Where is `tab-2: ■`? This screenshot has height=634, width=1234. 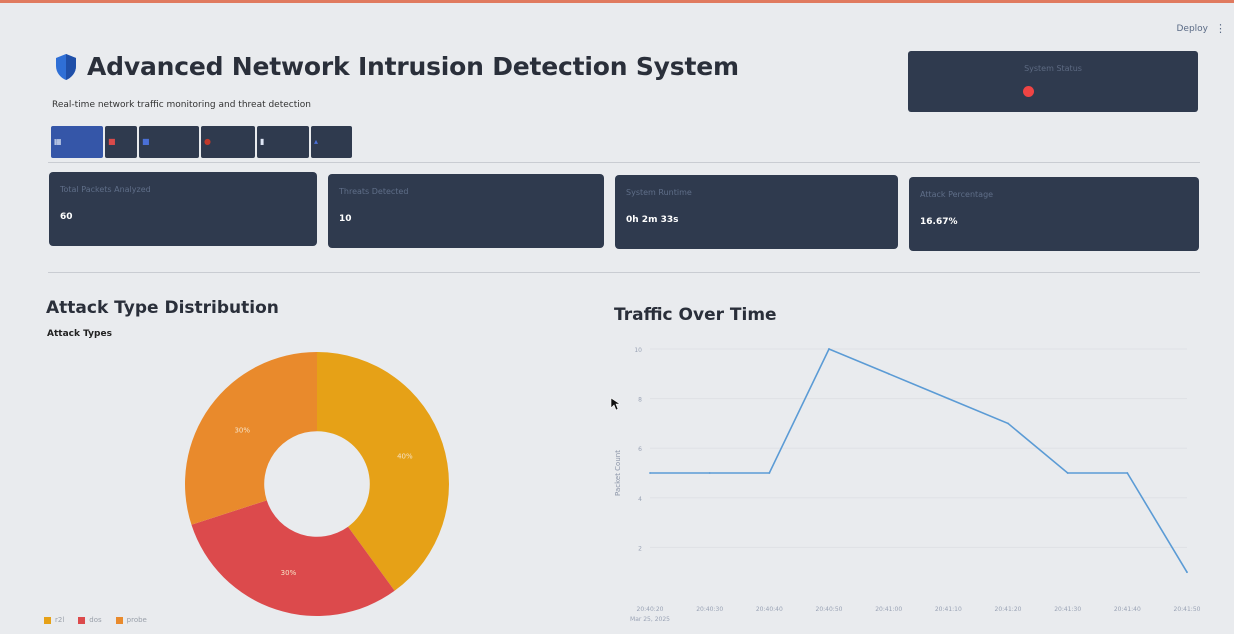
tab-2: ■ is located at coordinates (121, 142).